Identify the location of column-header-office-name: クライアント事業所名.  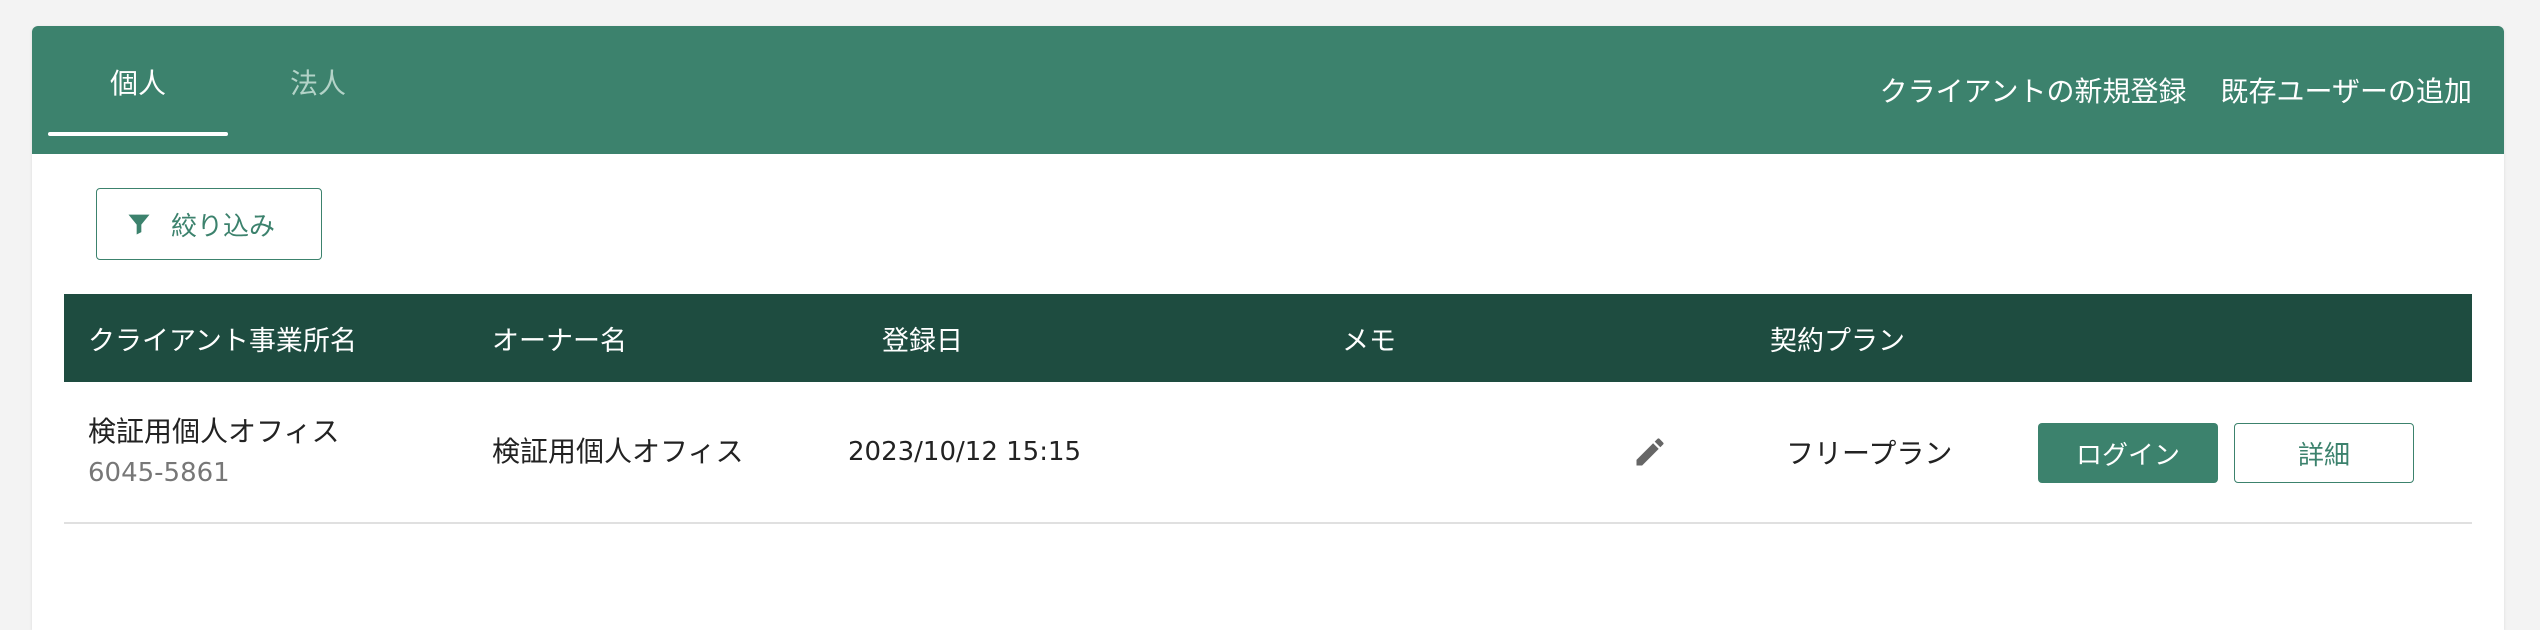
(222, 341).